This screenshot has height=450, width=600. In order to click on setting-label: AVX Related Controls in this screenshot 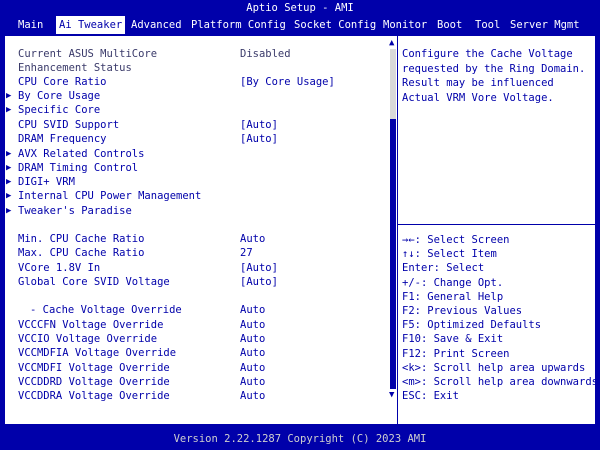, I will do `click(81, 154)`.